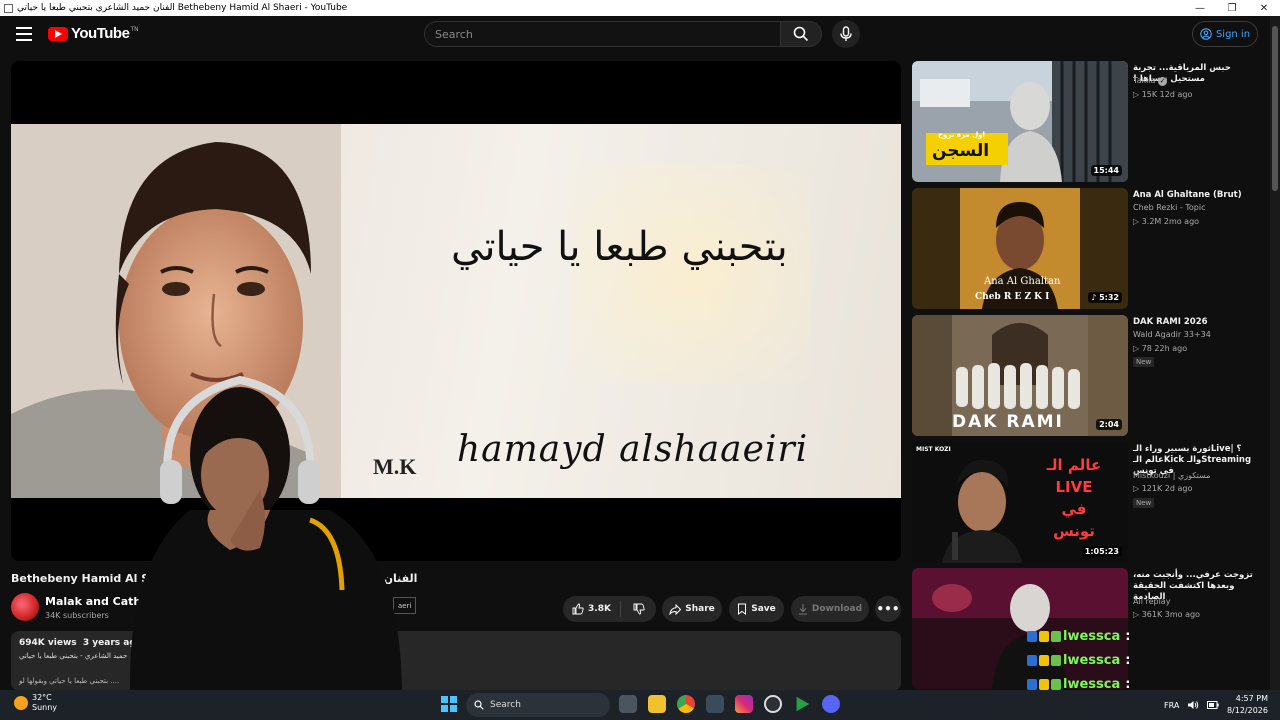 This screenshot has height=720, width=1280. What do you see at coordinates (1172, 334) in the screenshot?
I see `recommendation-channel: Wald Agadir 33+34` at bounding box center [1172, 334].